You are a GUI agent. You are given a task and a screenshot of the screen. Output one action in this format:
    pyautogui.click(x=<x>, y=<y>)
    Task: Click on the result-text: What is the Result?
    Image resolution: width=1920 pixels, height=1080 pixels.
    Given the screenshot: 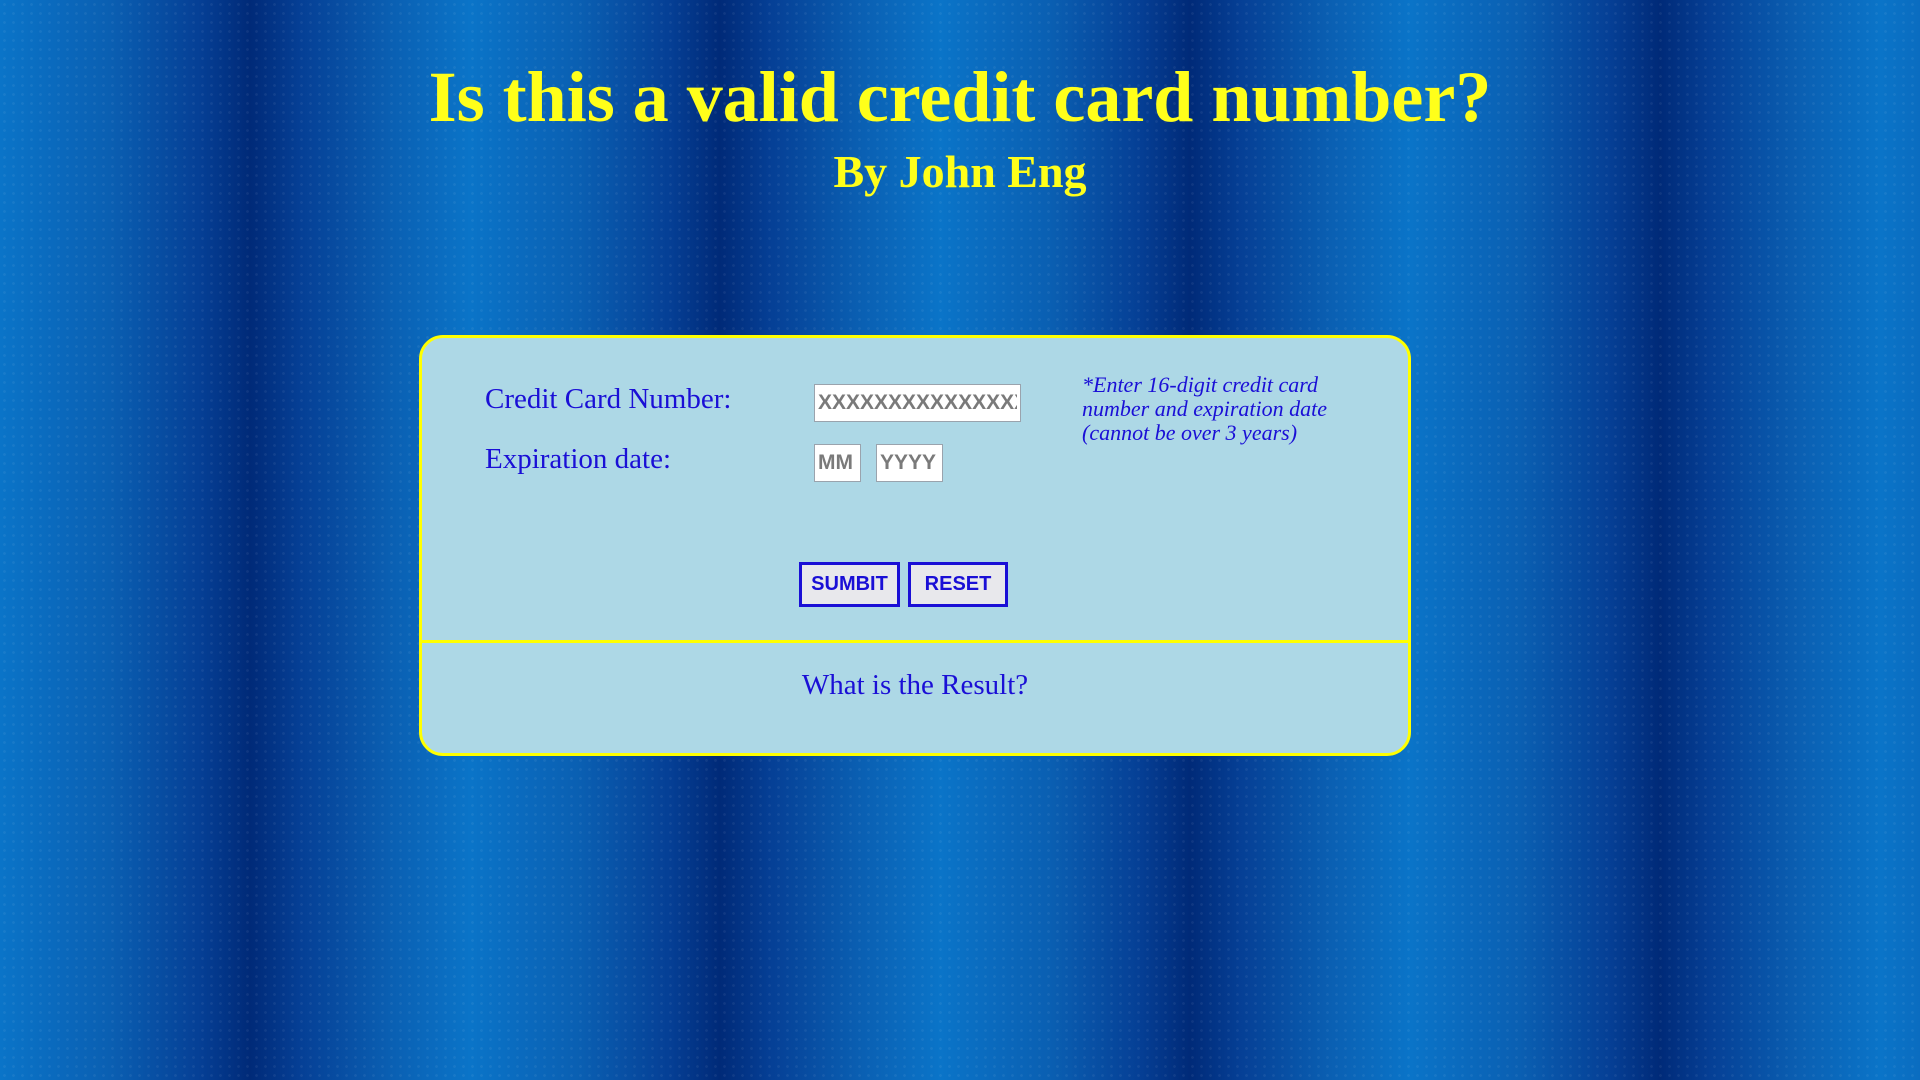 What is the action you would take?
    pyautogui.click(x=915, y=685)
    